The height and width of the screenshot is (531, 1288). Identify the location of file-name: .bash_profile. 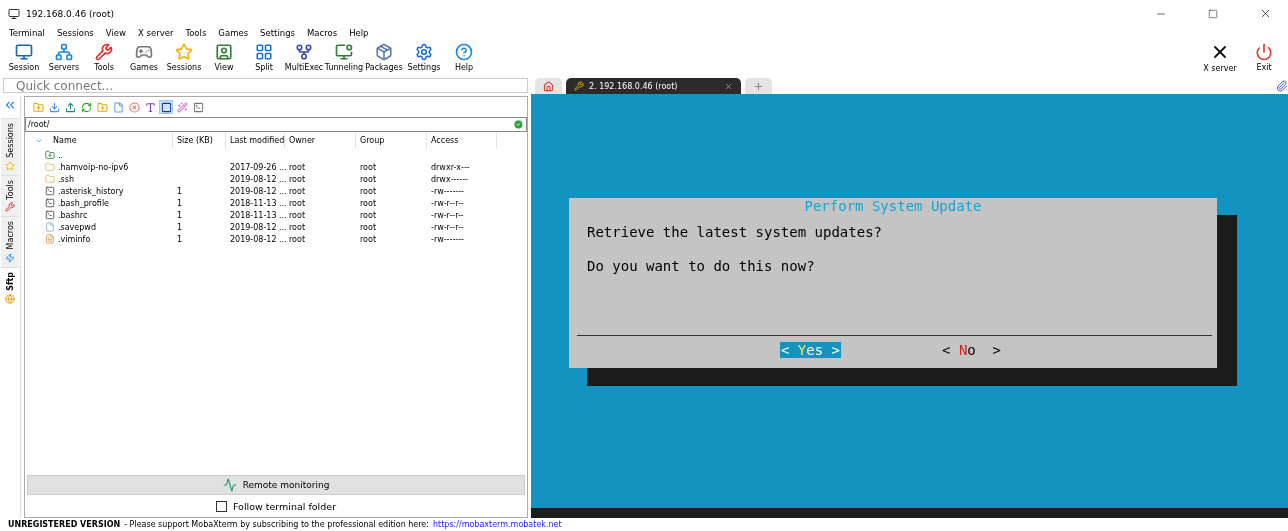
(84, 203).